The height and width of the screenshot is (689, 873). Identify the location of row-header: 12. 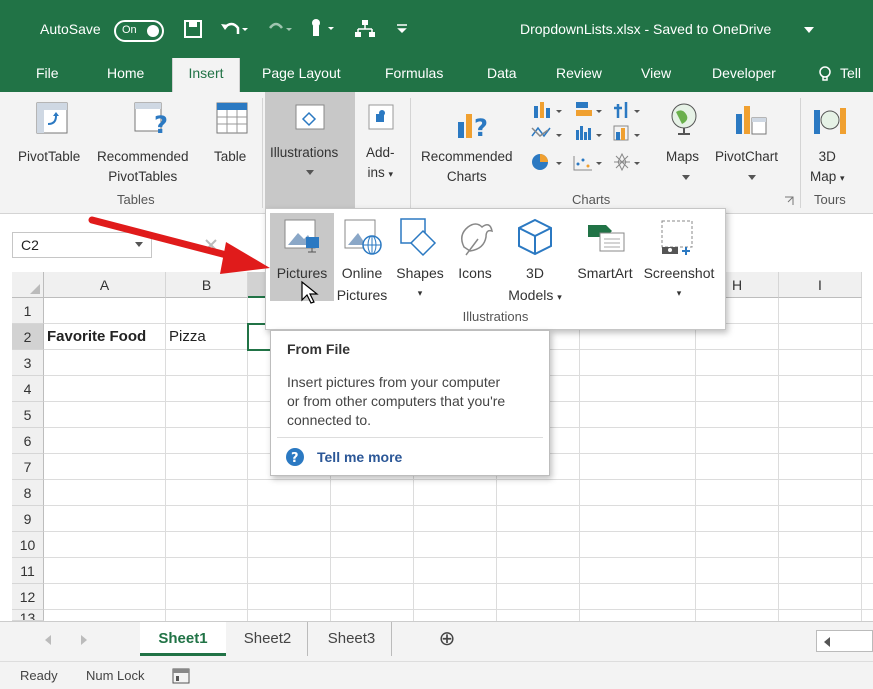
(28, 597).